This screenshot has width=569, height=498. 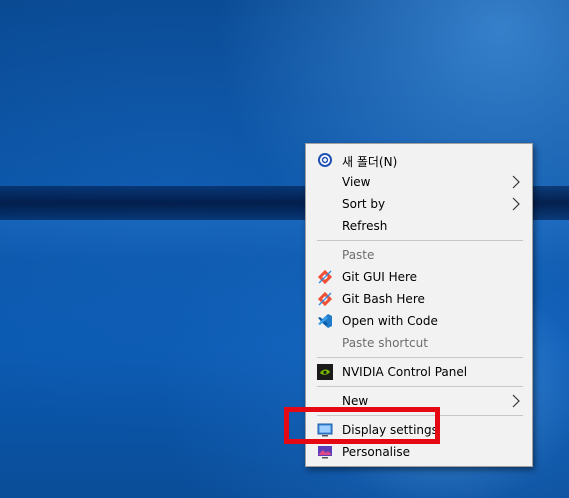 I want to click on menu-item-label: Refresh, so click(x=365, y=226).